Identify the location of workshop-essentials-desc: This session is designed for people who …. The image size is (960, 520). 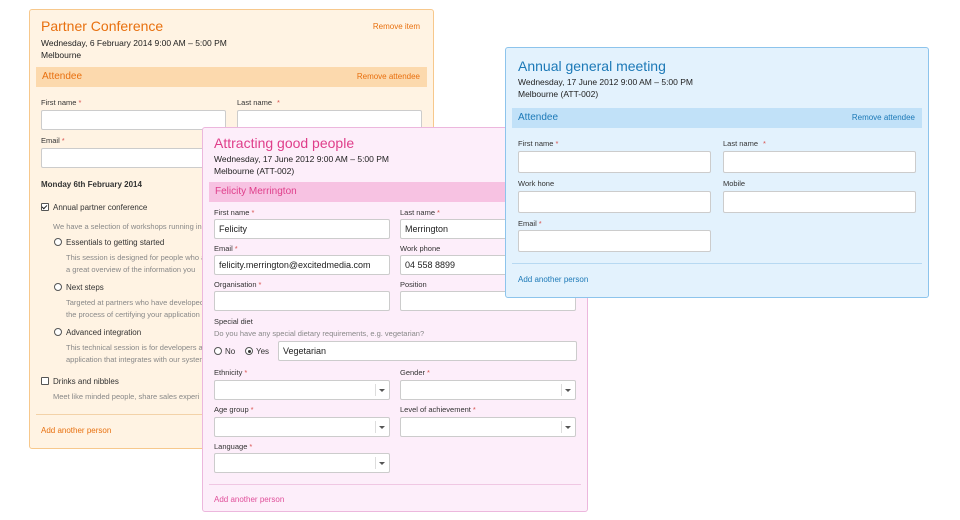
(136, 257).